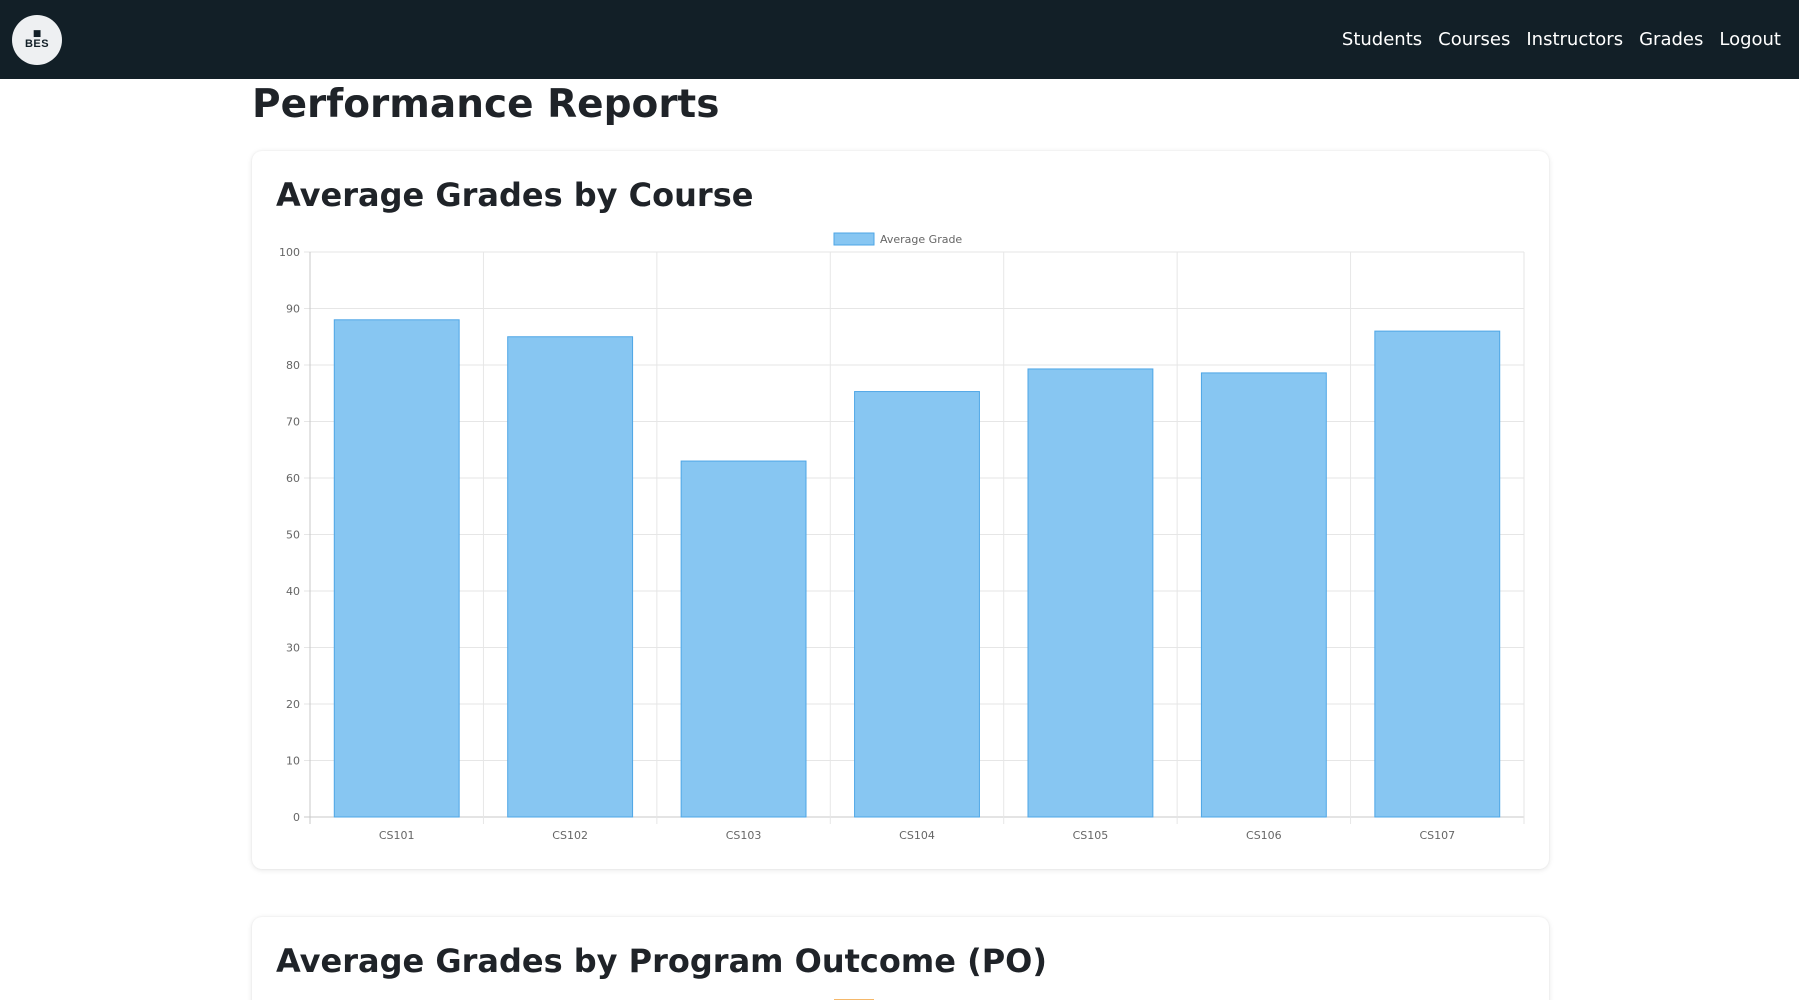 The height and width of the screenshot is (1000, 1799). Describe the element at coordinates (37, 43) in the screenshot. I see `brand-logo-text: BES` at that location.